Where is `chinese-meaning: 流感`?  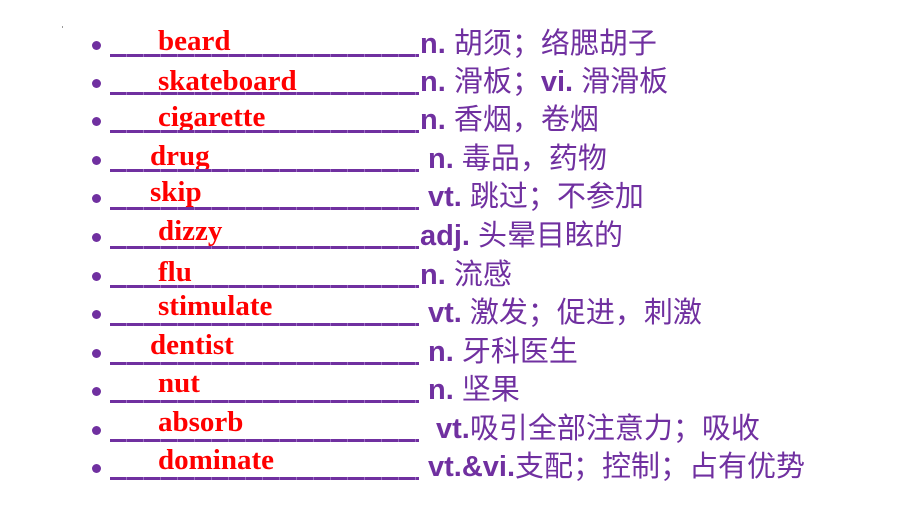 chinese-meaning: 流感 is located at coordinates (482, 274).